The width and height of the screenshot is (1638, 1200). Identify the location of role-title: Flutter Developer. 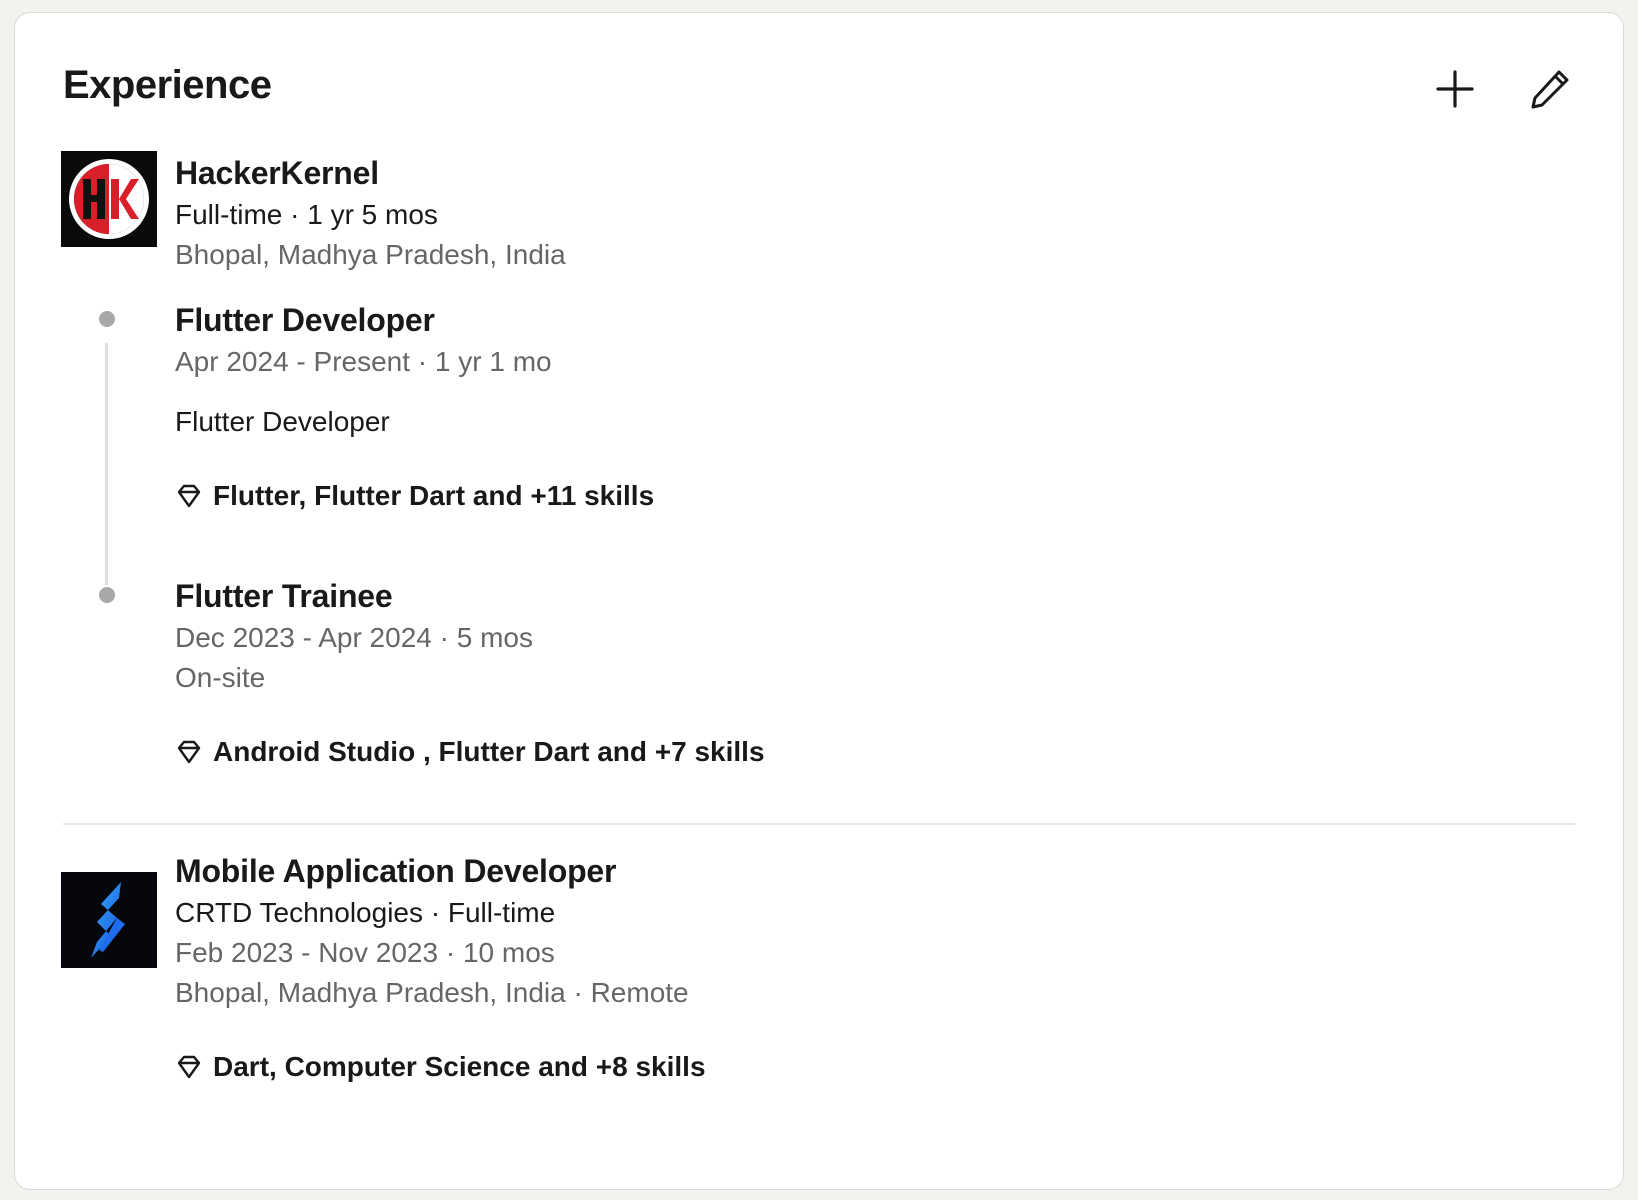
(414, 320).